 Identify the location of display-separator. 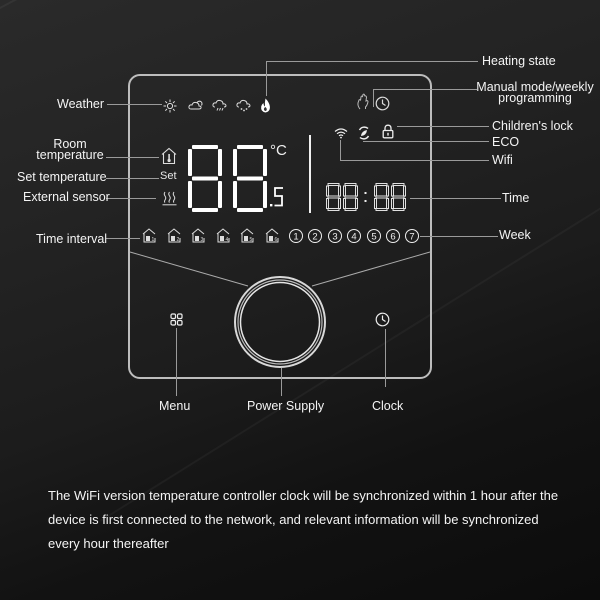
(310, 174).